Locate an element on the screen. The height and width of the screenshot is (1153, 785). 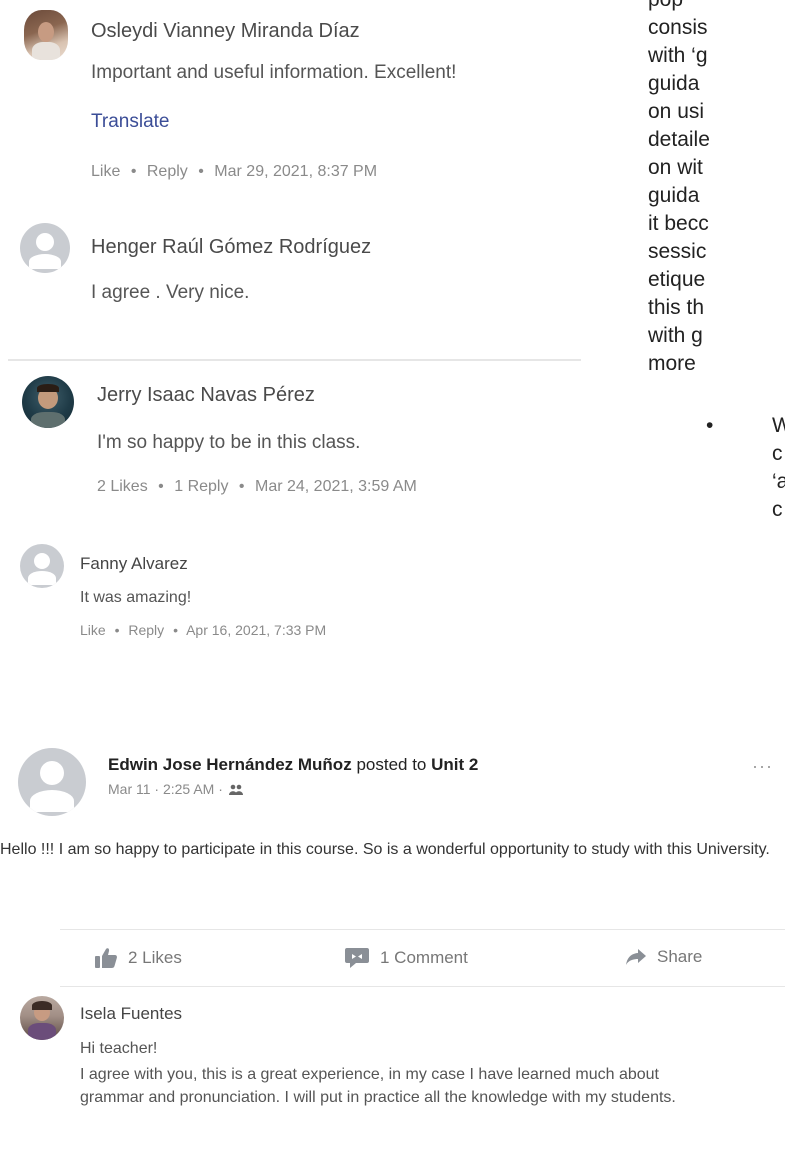
right-line: on wit is located at coordinates (675, 167).